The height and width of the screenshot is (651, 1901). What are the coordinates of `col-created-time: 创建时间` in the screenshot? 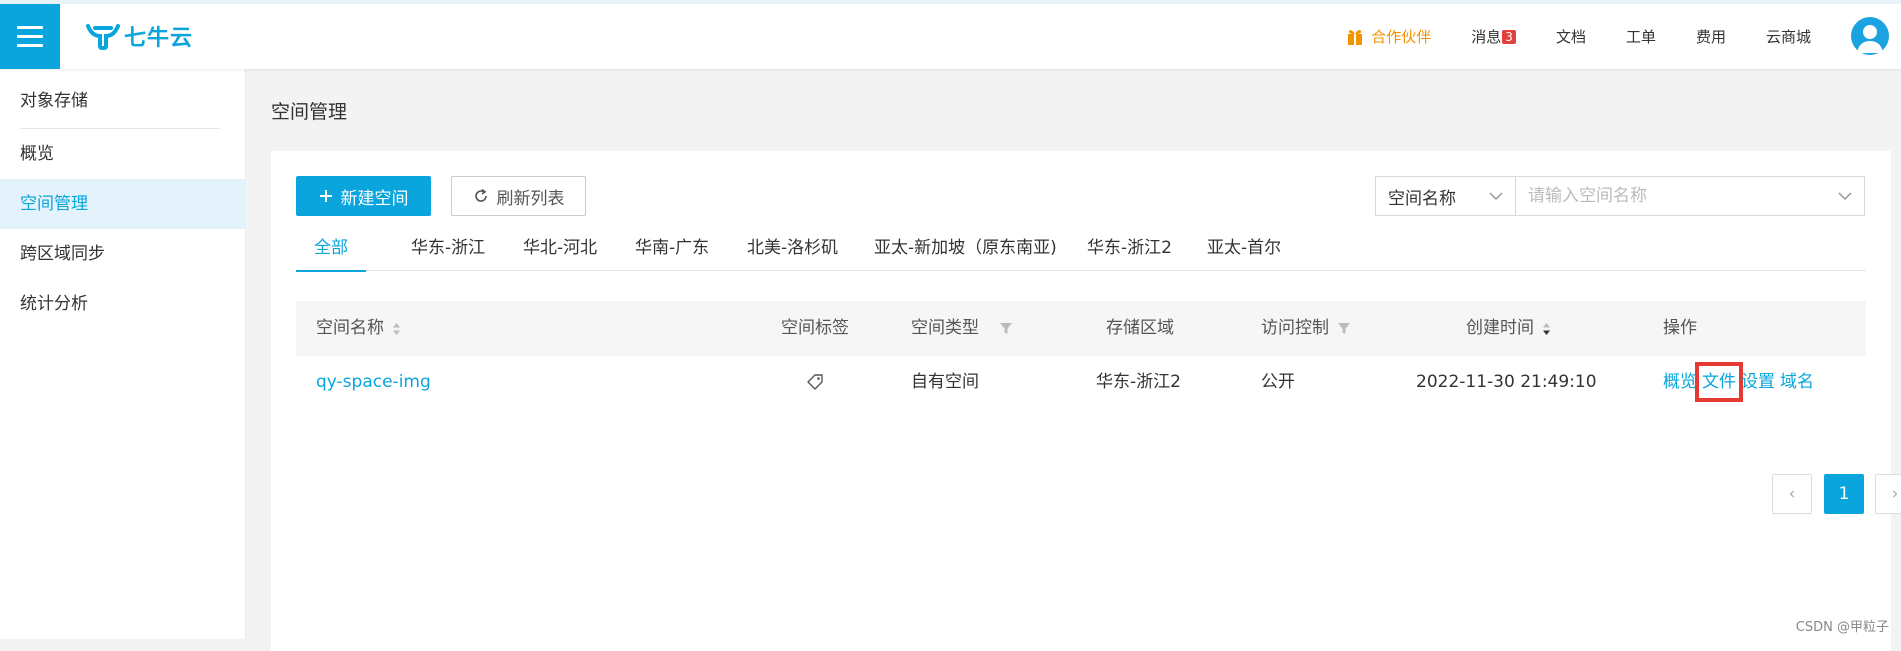 It's located at (1508, 328).